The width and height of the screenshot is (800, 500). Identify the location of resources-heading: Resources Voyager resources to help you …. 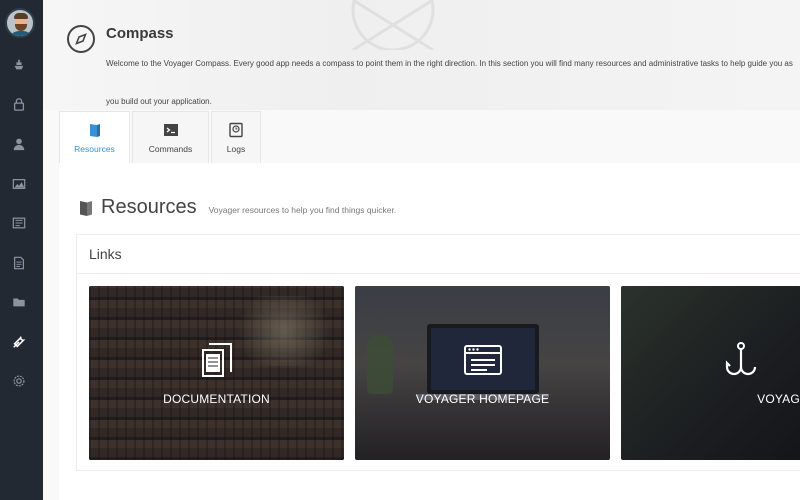
(237, 207).